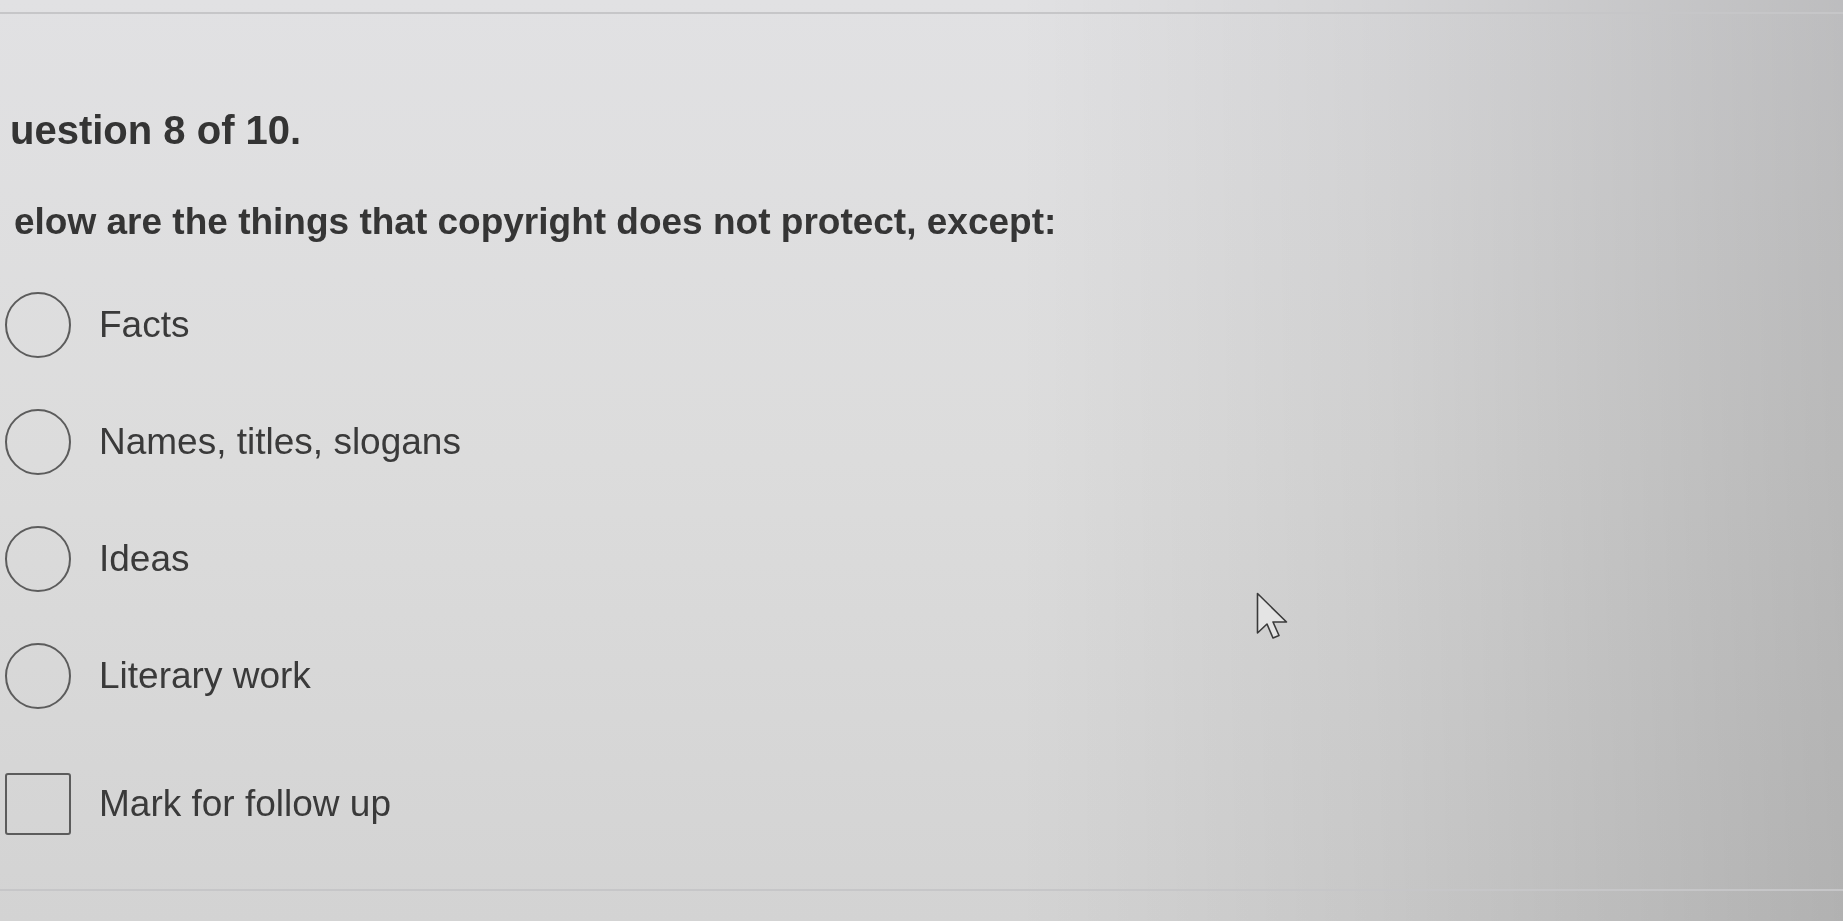 Image resolution: width=1843 pixels, height=921 pixels. Describe the element at coordinates (38, 804) in the screenshot. I see `checkbox` at that location.